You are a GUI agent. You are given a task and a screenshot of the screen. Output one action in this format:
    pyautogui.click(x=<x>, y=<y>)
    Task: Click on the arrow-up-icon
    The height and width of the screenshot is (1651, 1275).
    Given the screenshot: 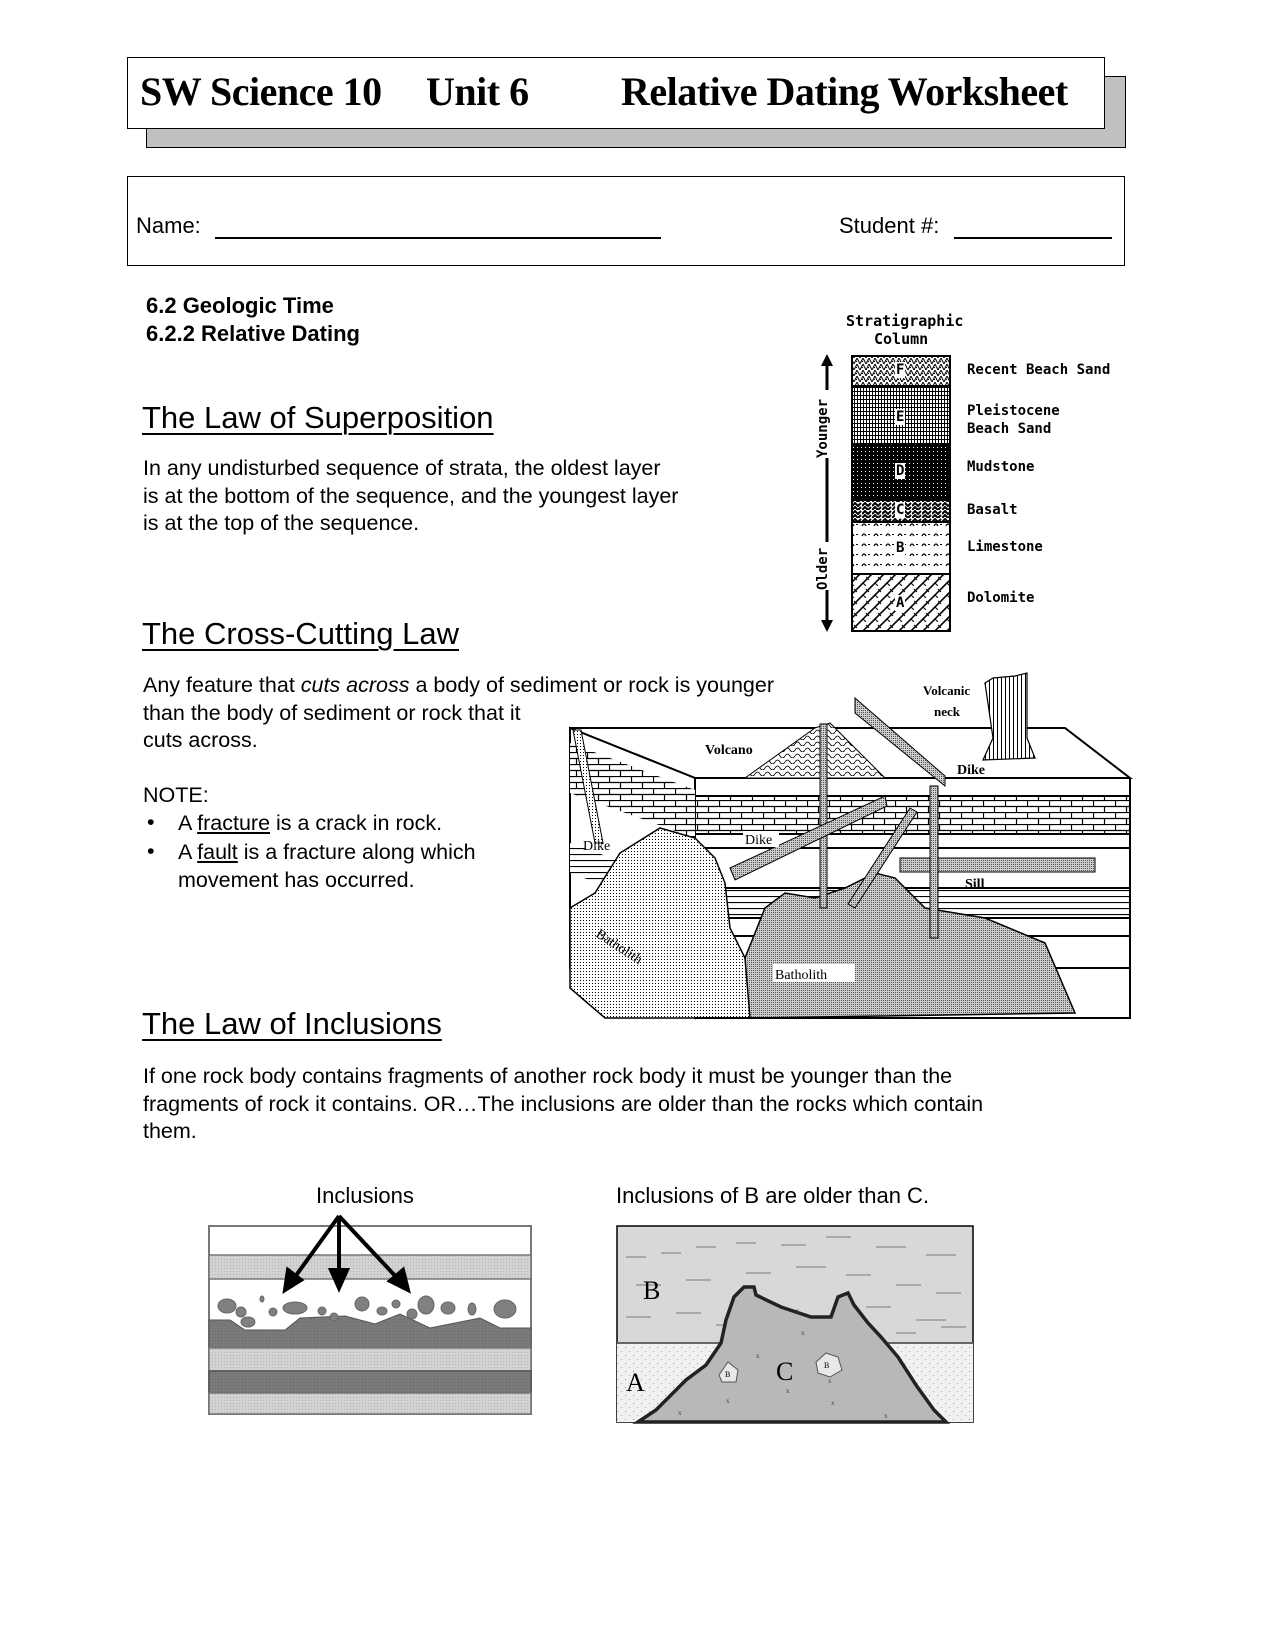 What is the action you would take?
    pyautogui.click(x=827, y=360)
    